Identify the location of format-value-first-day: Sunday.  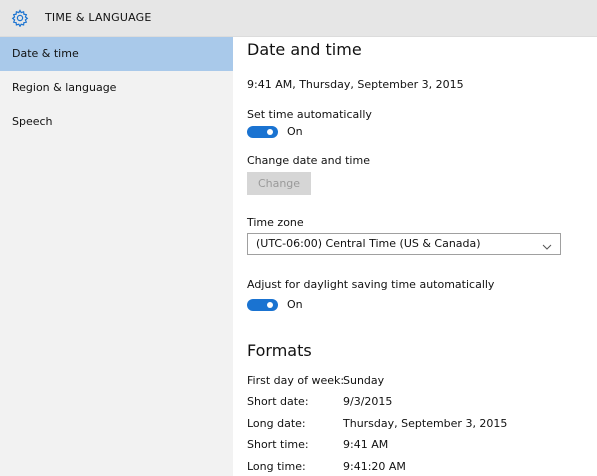
(364, 380).